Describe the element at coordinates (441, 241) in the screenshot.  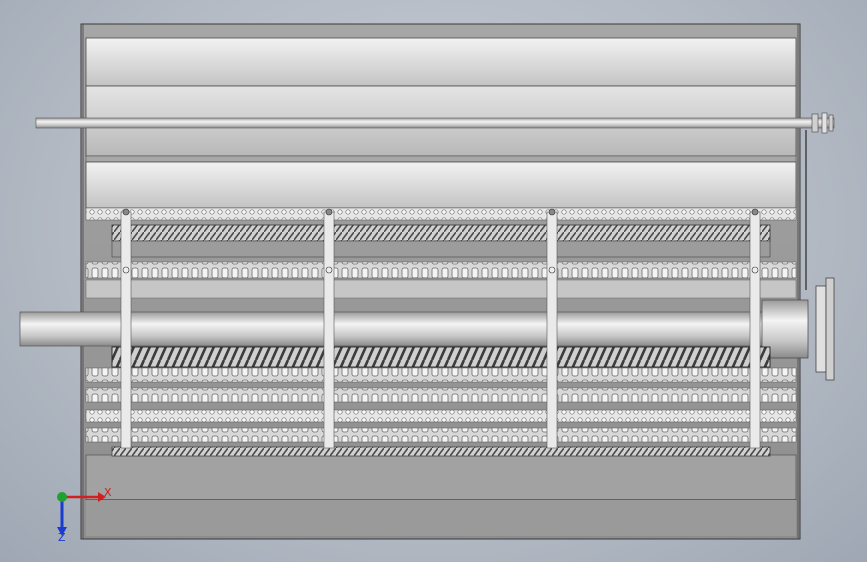
I see `upper-chain` at that location.